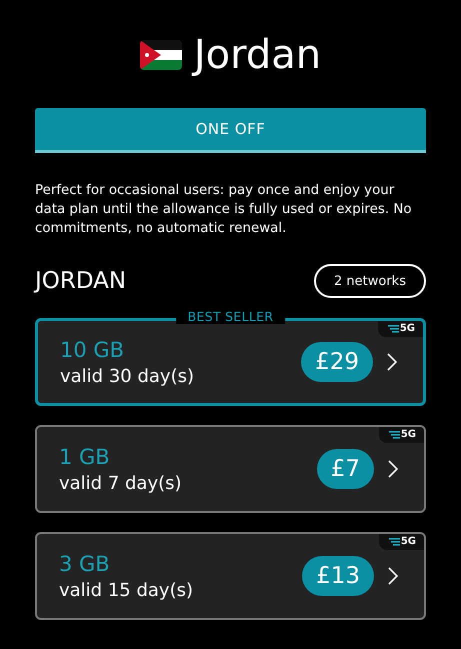 The width and height of the screenshot is (461, 649). Describe the element at coordinates (224, 210) in the screenshot. I see `plan-description: Perfect for occasional users: pay once and enjoy your data plan until the allowance is fully used or expires. No commitments, no automatic renewal.` at that location.